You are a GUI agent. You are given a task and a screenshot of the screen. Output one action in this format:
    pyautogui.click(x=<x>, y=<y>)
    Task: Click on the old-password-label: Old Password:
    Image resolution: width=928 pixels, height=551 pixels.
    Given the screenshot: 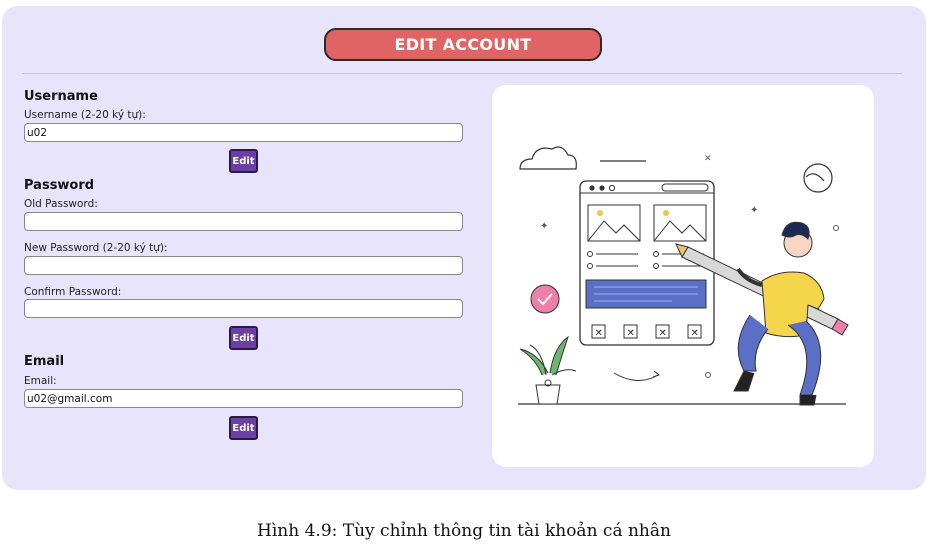 What is the action you would take?
    pyautogui.click(x=61, y=204)
    